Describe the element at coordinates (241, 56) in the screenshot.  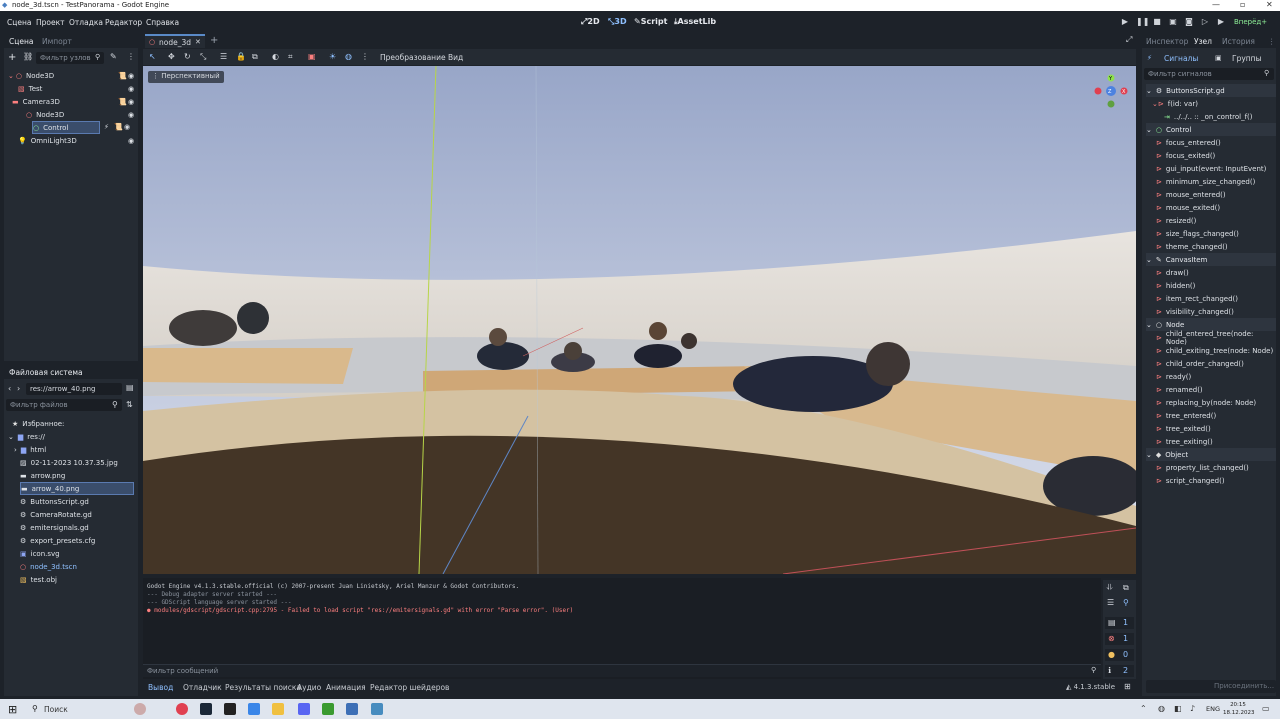
I see `lock-icon: 🔒` at that location.